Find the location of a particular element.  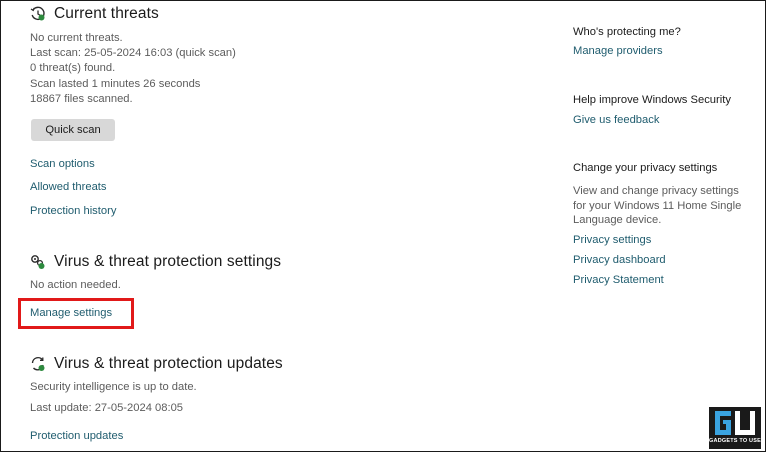

threats-found-text: 0 threat(s) found. is located at coordinates (73, 68).